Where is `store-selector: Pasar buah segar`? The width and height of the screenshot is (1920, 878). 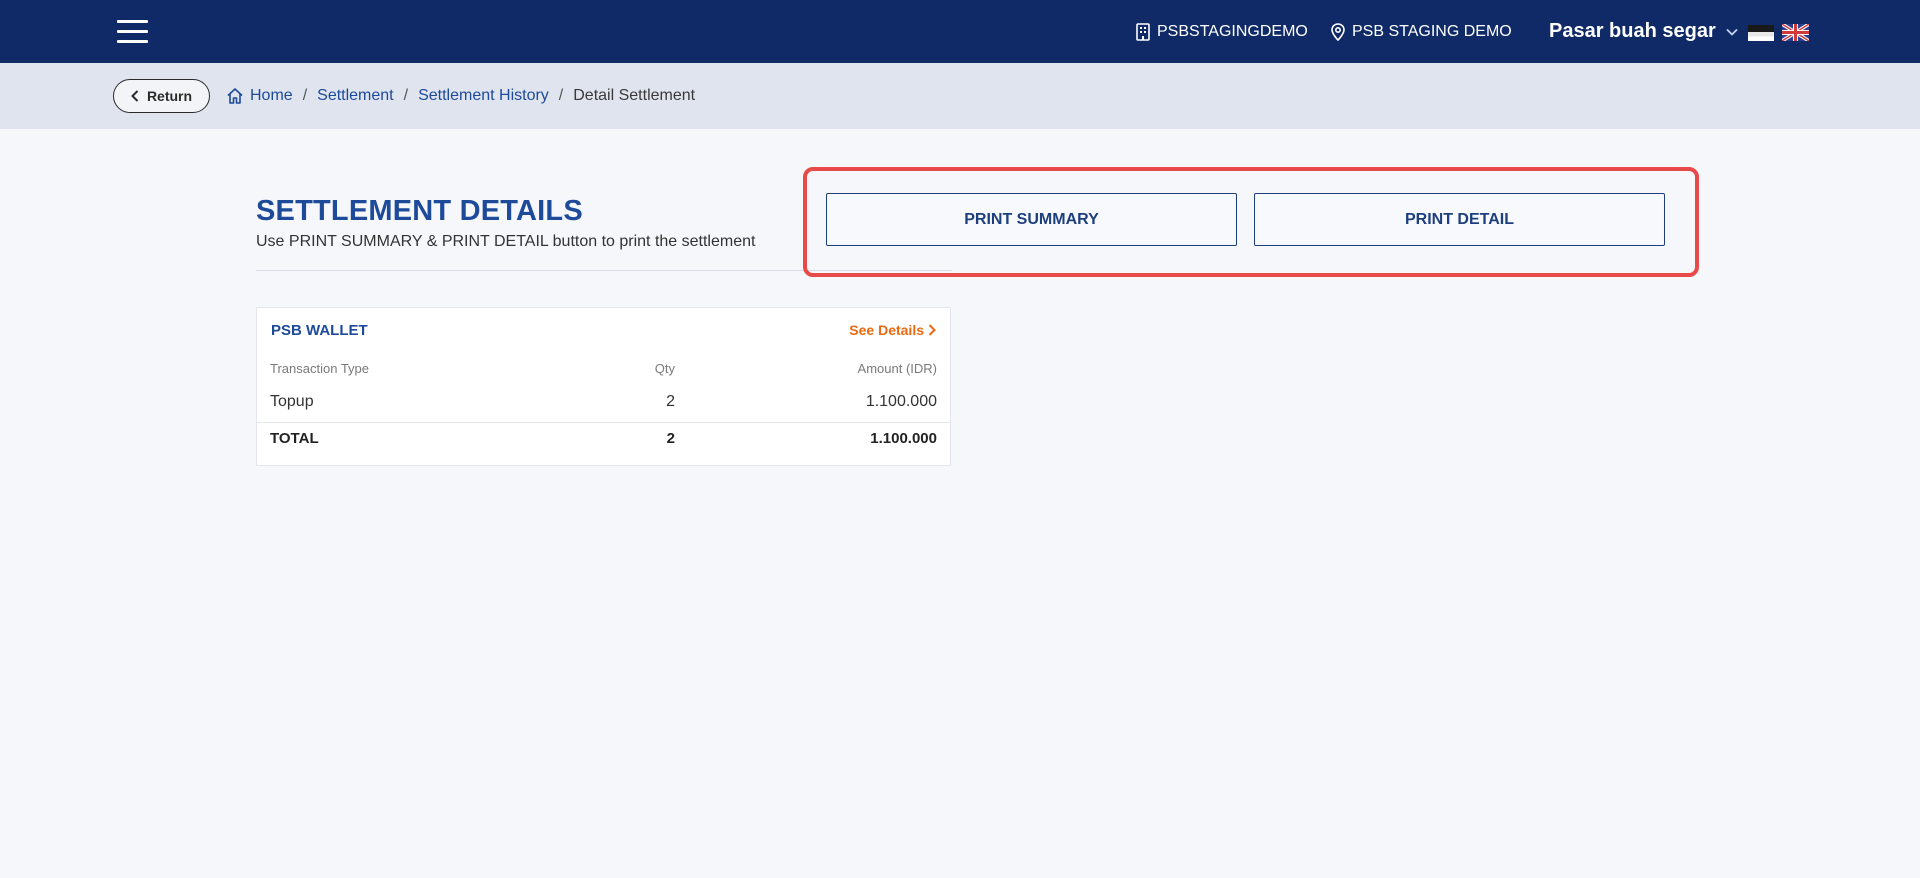
store-selector: Pasar buah segar is located at coordinates (1643, 31).